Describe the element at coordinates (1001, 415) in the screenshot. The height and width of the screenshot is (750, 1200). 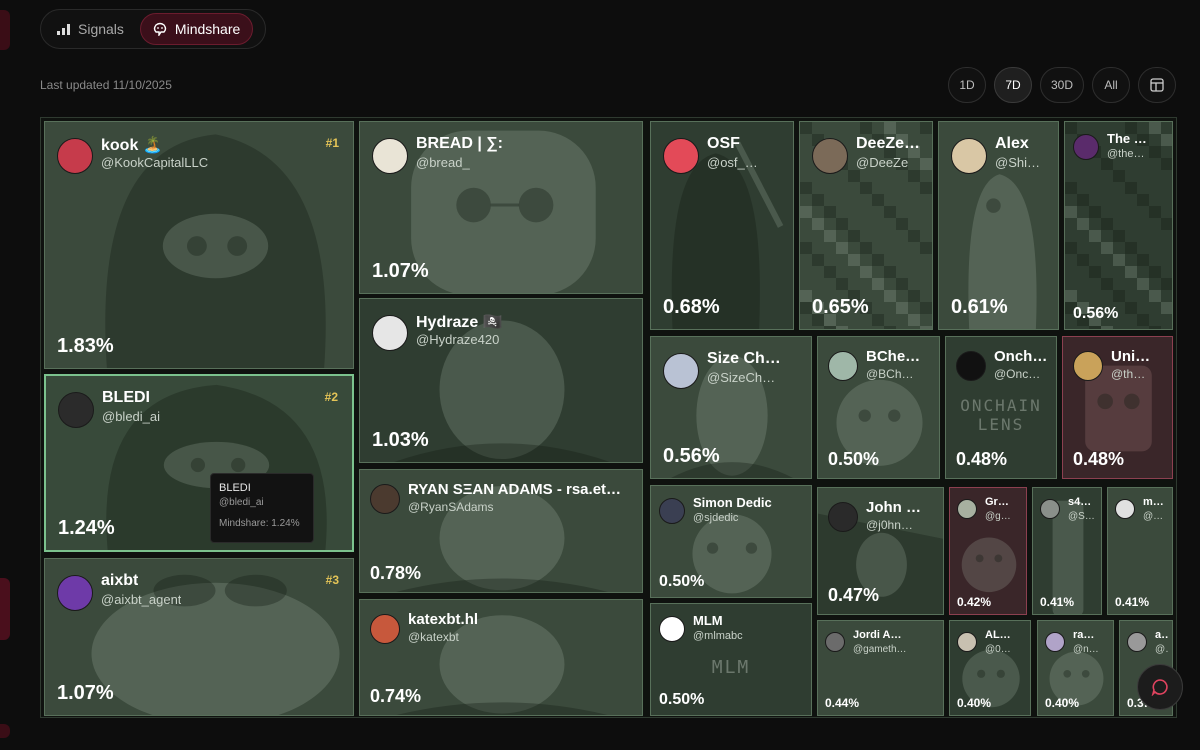
I see `tile-artwork-text: ONCHAIN LENS` at that location.